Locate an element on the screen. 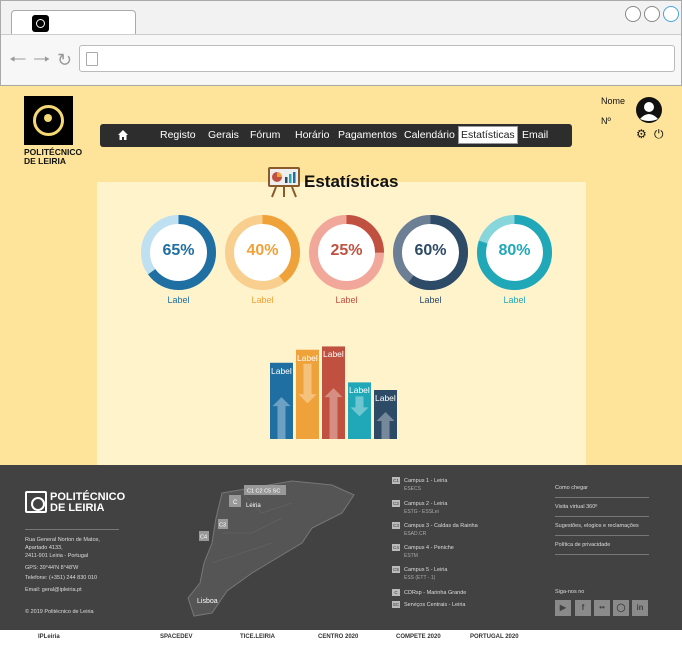  bar-label-3: Label is located at coordinates (333, 354).